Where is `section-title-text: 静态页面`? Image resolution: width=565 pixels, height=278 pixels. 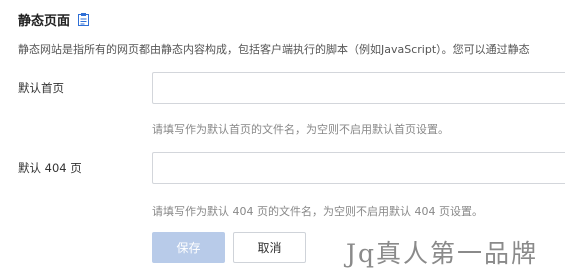 section-title-text: 静态页面 is located at coordinates (44, 21).